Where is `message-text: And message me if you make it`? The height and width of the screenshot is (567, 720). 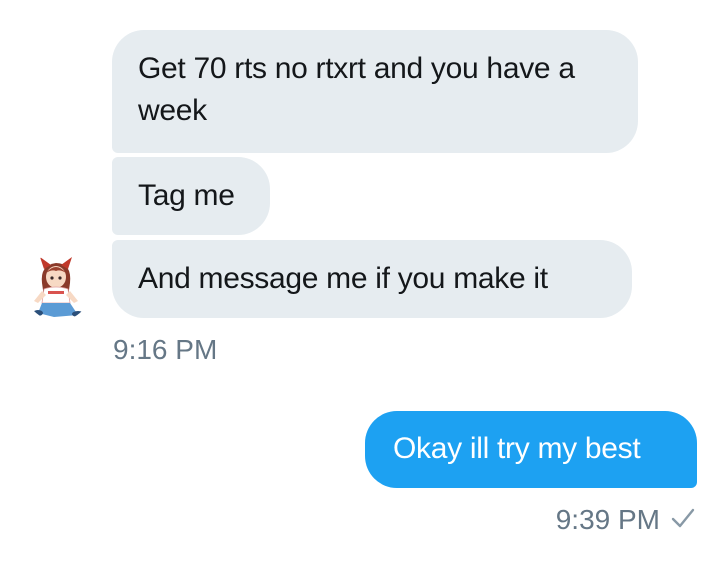
message-text: And message me if you make it is located at coordinates (343, 278).